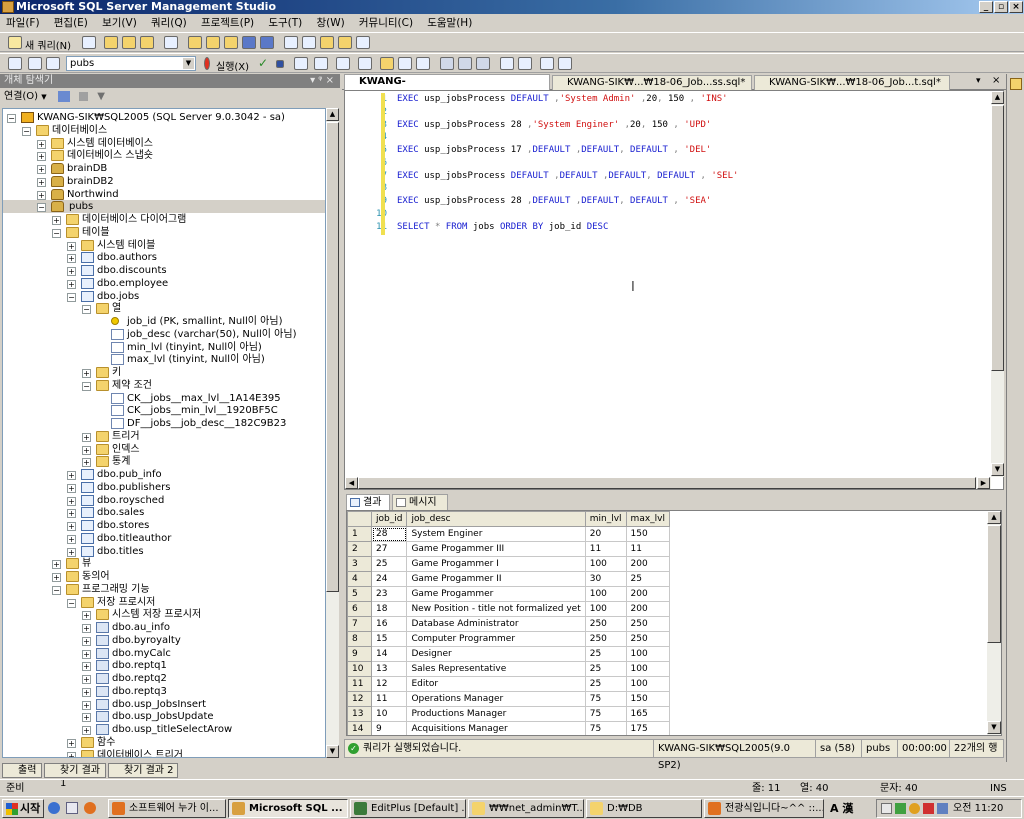 This screenshot has width=1024, height=819. Describe the element at coordinates (265, 63) in the screenshot. I see `parse-check-icon: ✓` at that location.